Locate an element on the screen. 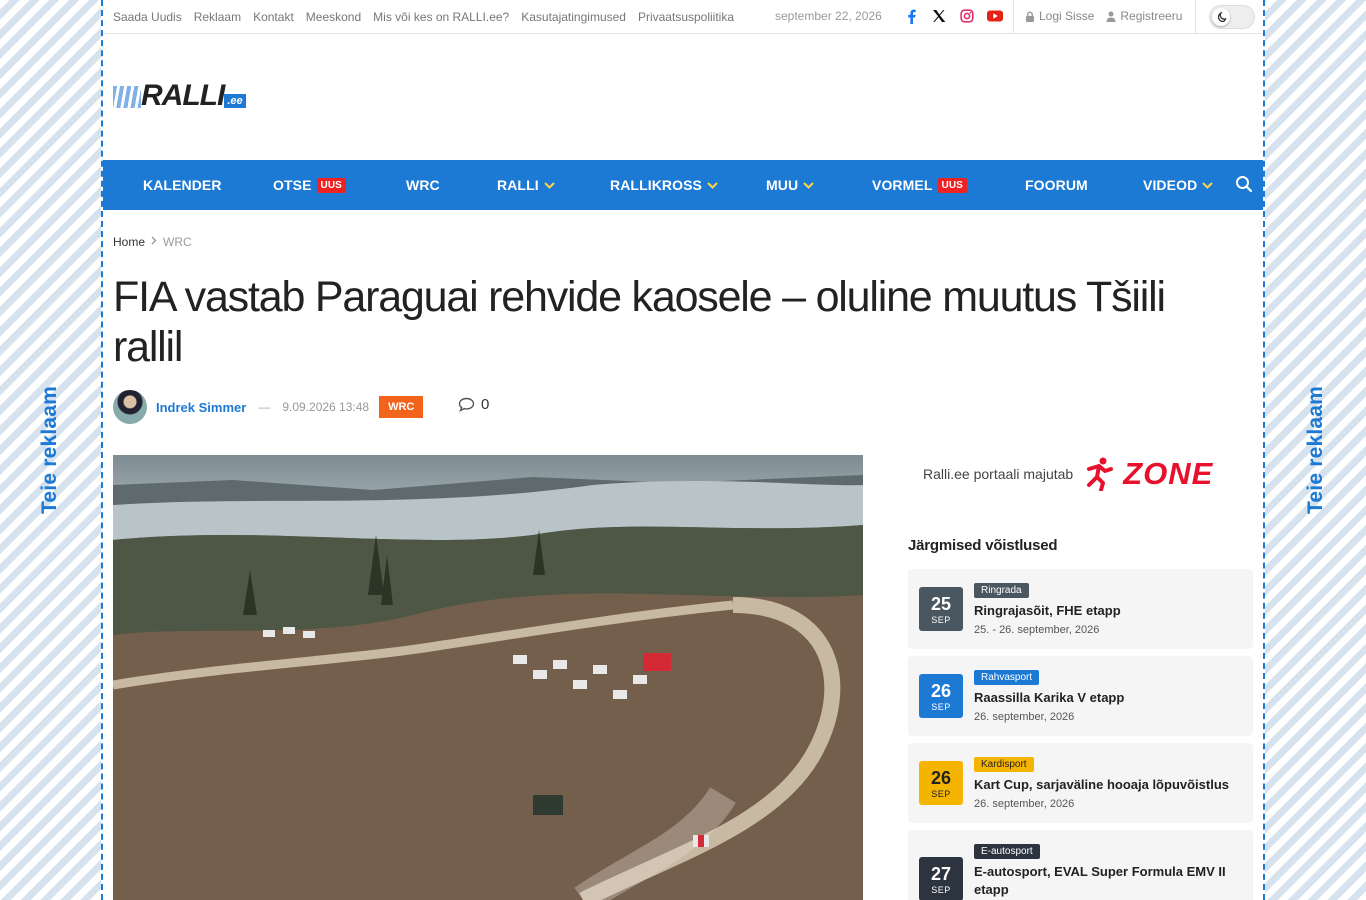  event-category-tag: Ringrada is located at coordinates (1001, 590).